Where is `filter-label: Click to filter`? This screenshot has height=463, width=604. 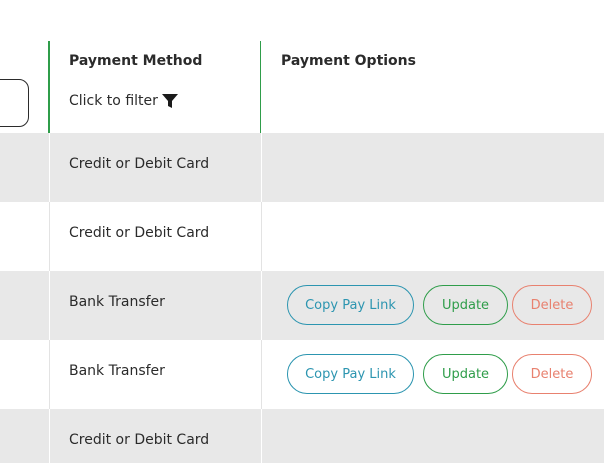 filter-label: Click to filter is located at coordinates (113, 101).